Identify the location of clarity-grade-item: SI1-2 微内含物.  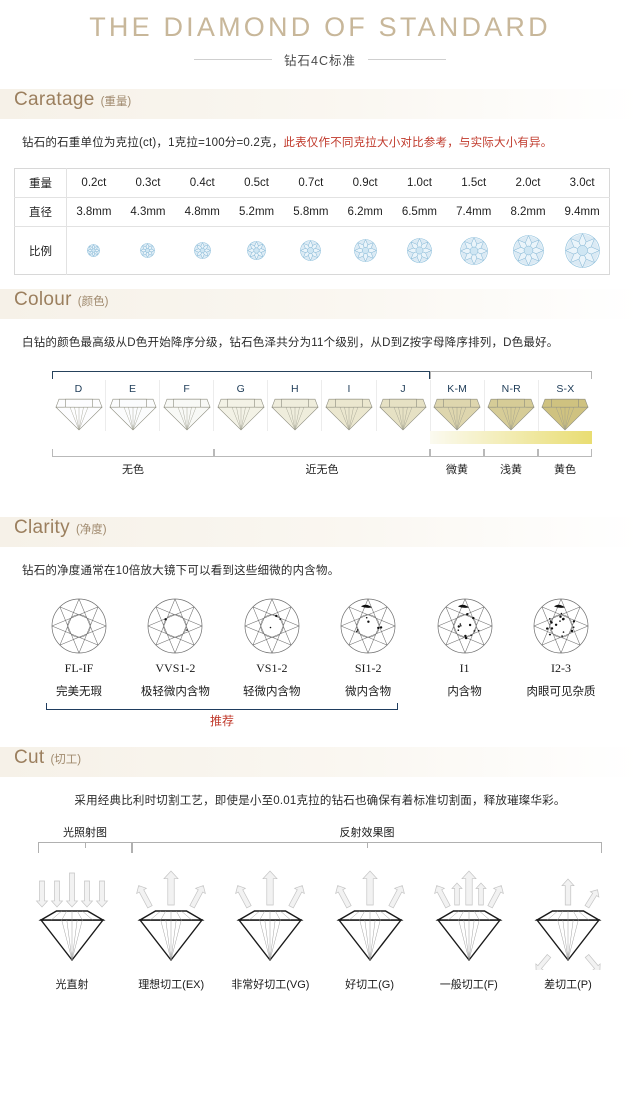
(368, 648).